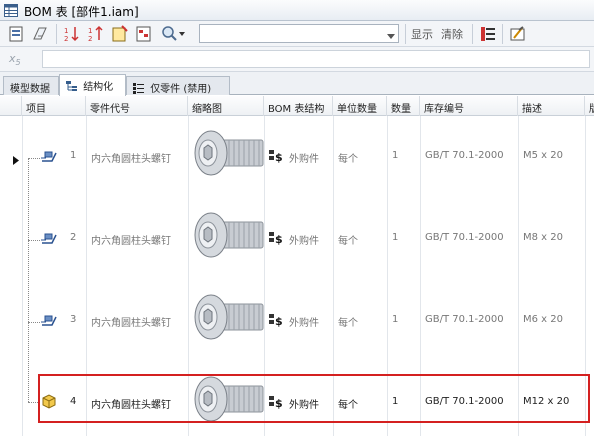 This screenshot has height=444, width=594. I want to click on clear-button: 清除, so click(452, 34).